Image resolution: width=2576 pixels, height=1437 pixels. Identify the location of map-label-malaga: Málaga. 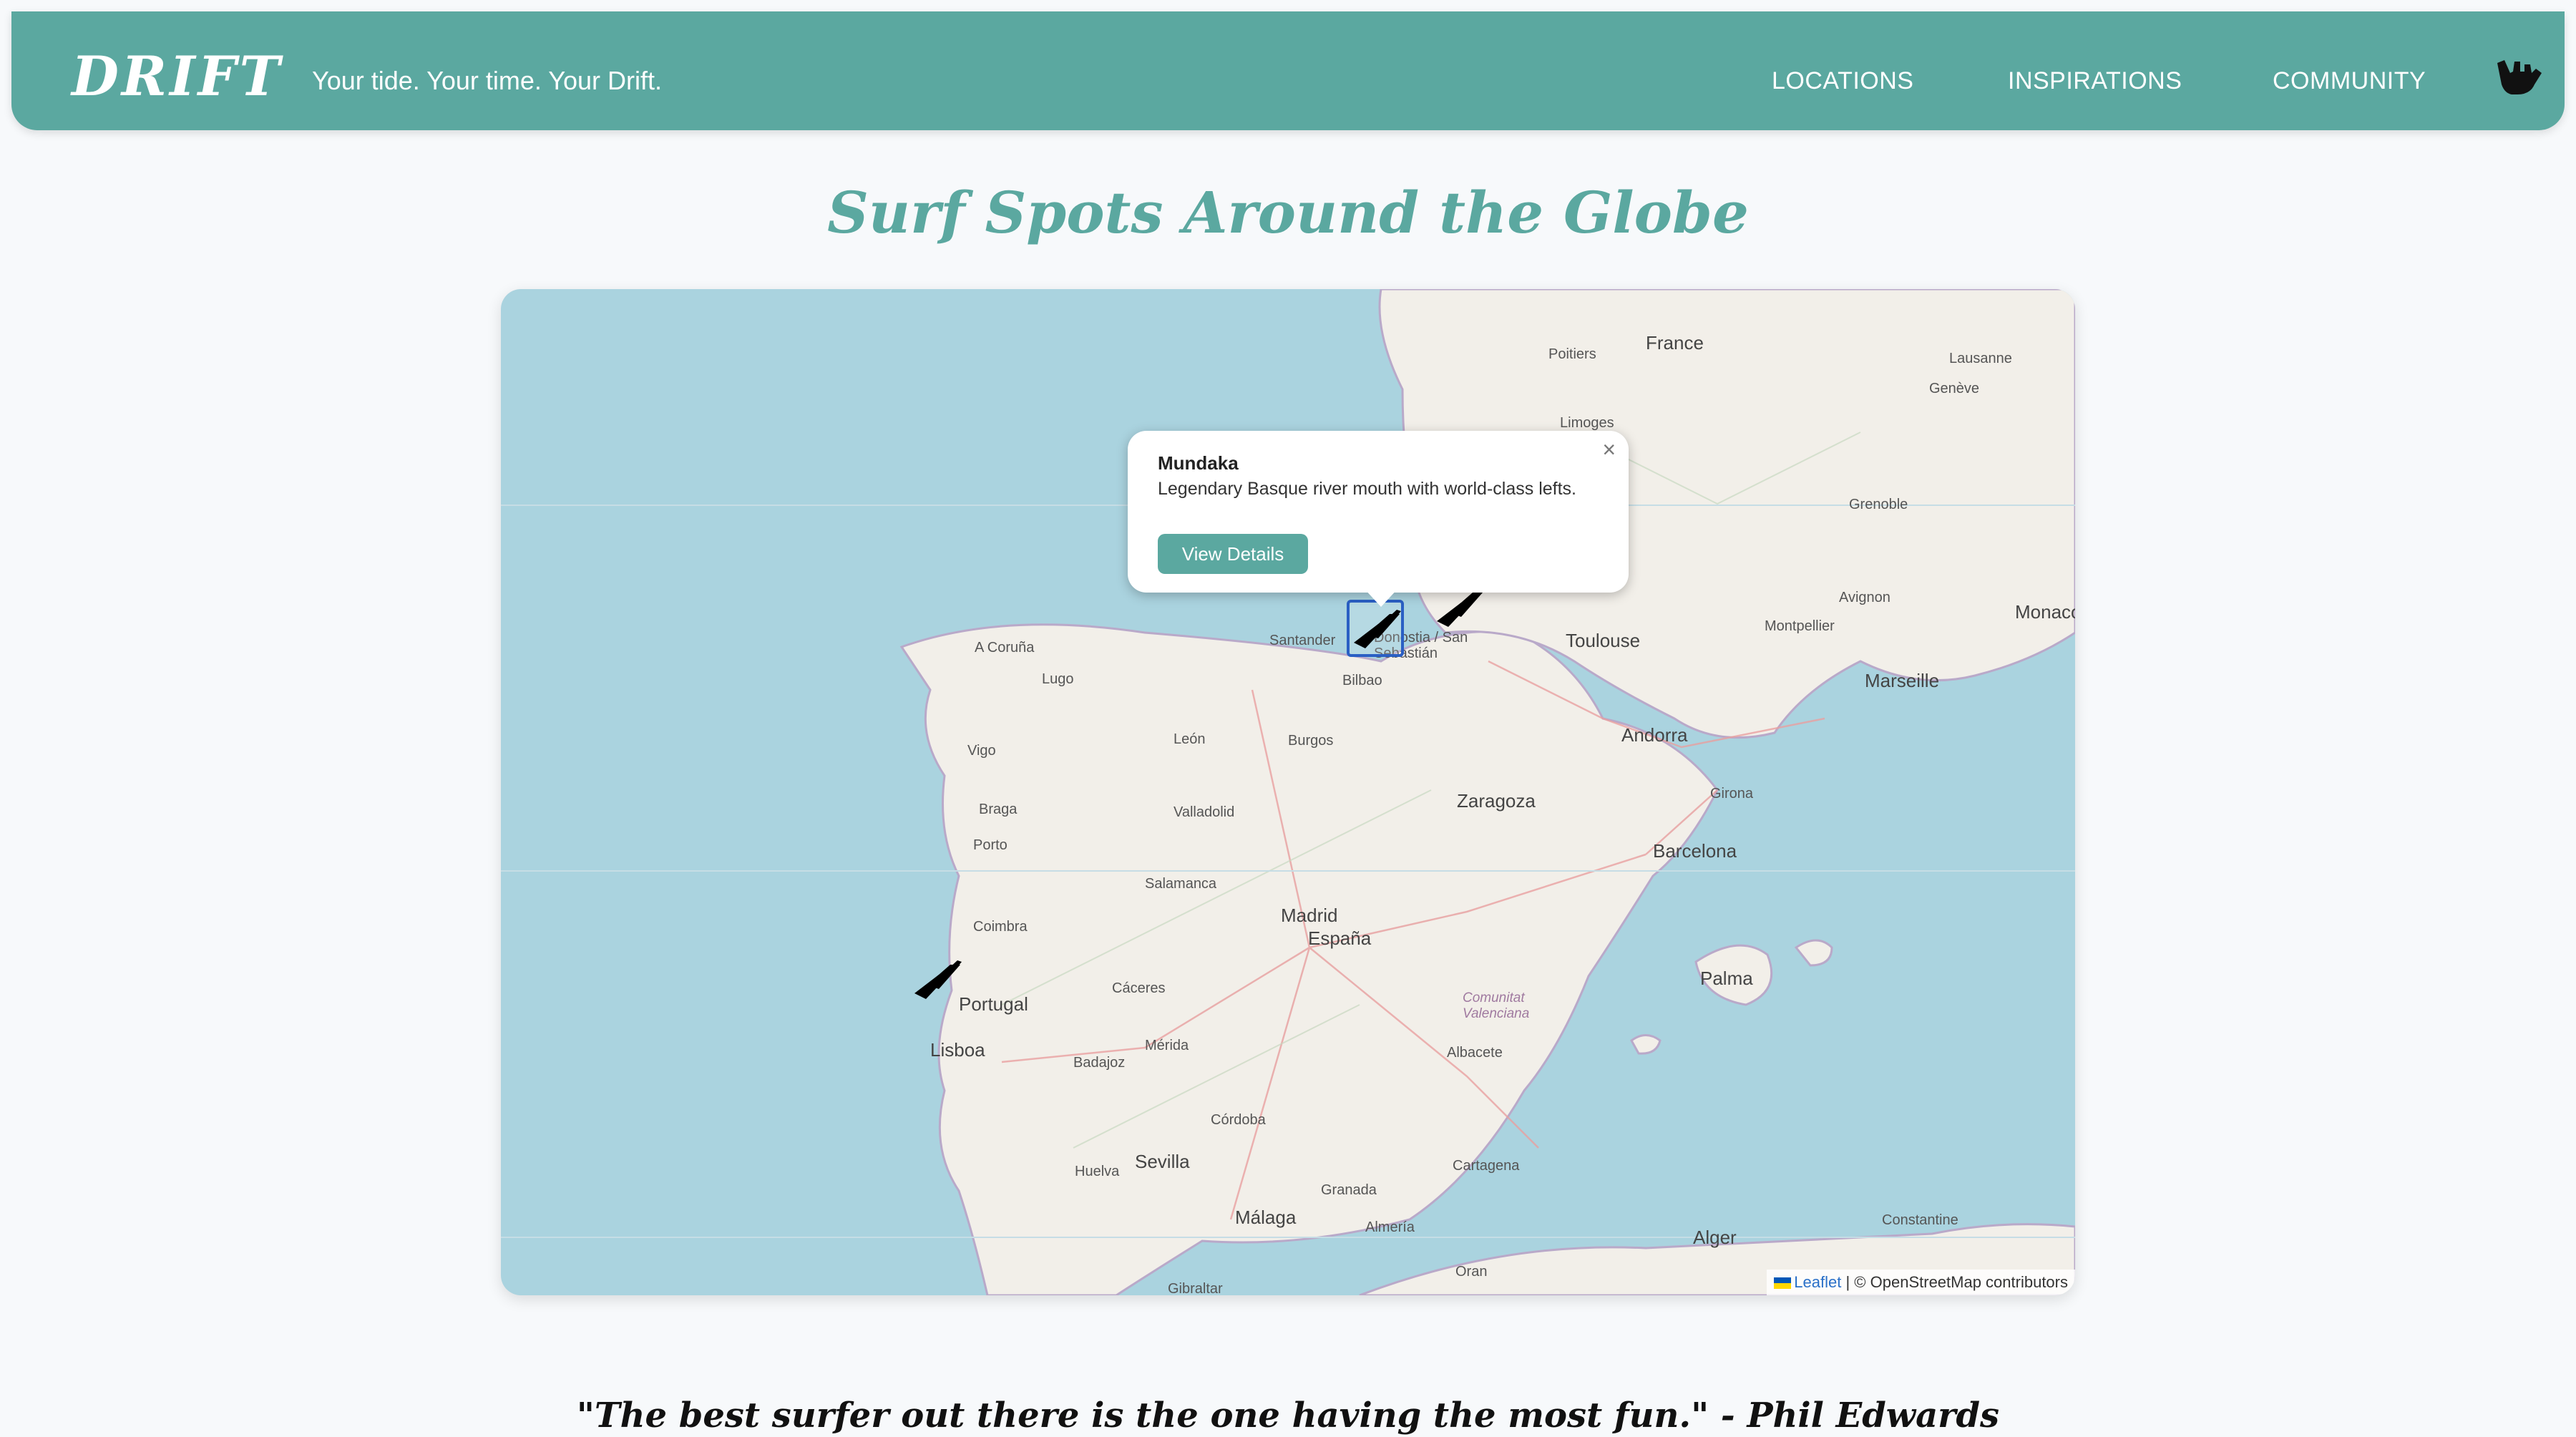
(1266, 1217).